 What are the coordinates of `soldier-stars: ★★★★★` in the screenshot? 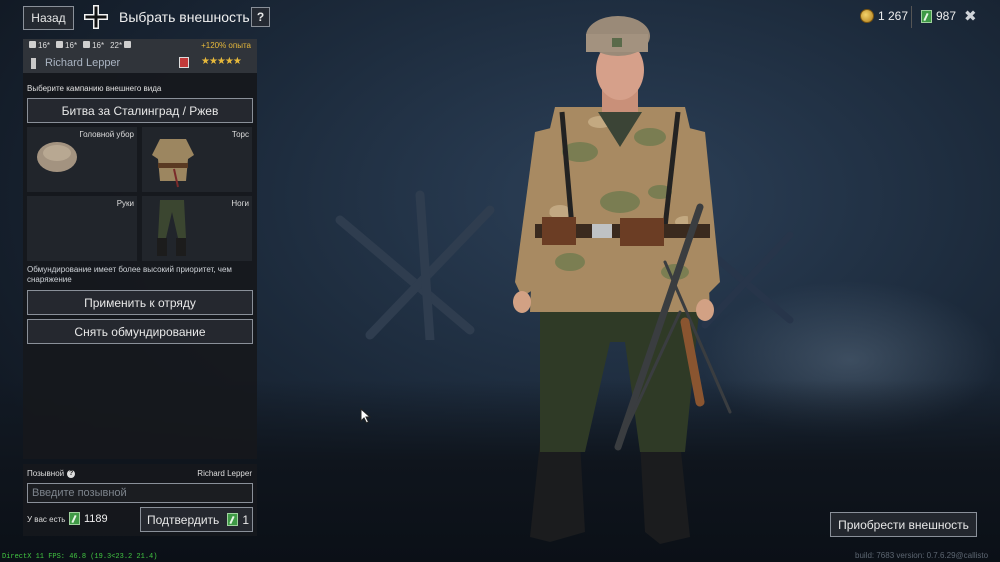 It's located at (221, 61).